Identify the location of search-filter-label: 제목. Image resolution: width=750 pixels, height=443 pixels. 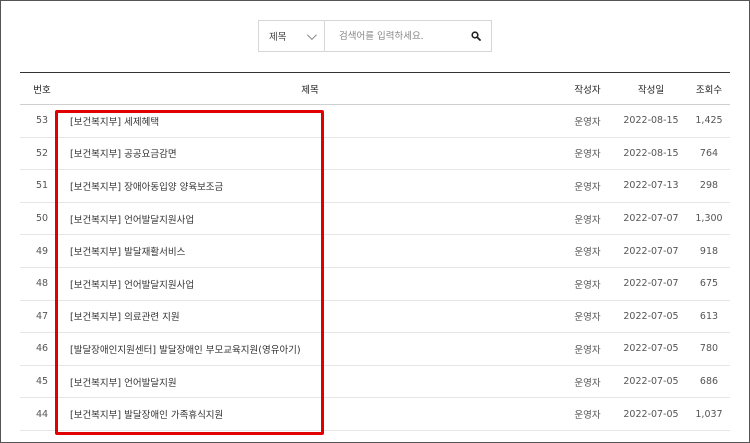
(278, 37).